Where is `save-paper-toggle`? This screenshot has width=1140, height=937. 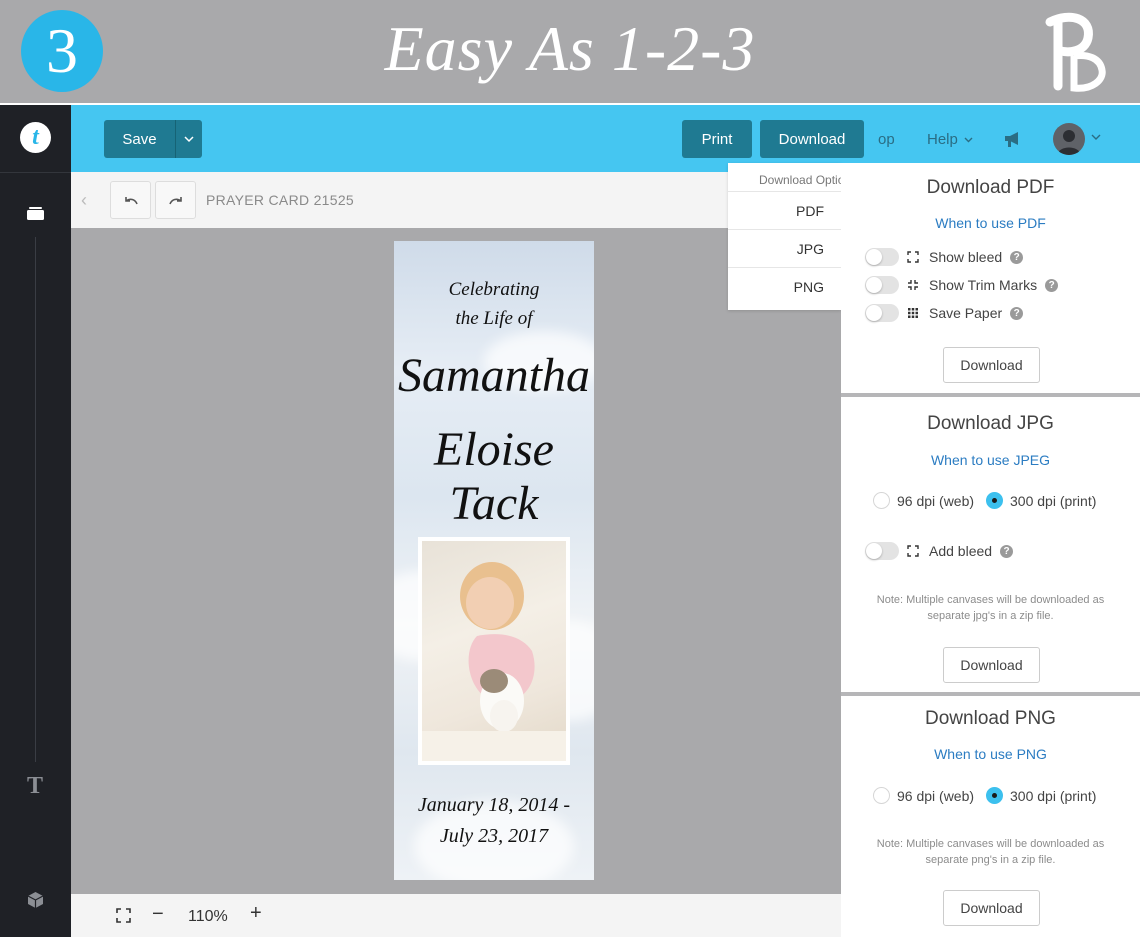 save-paper-toggle is located at coordinates (882, 313).